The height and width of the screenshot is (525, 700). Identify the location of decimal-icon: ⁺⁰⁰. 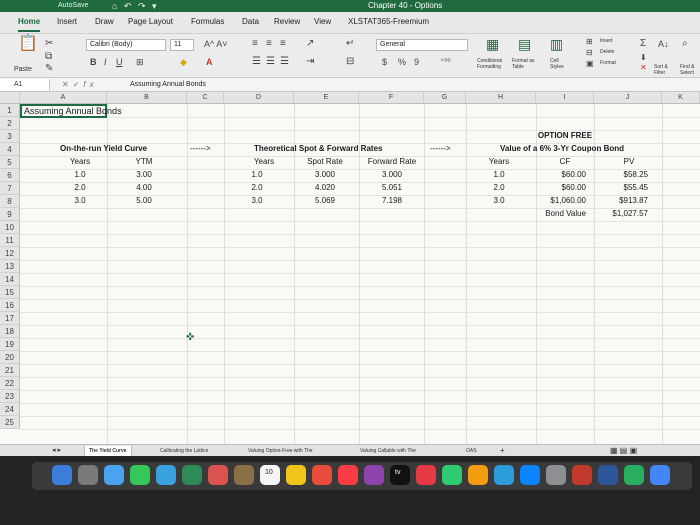
(445, 62).